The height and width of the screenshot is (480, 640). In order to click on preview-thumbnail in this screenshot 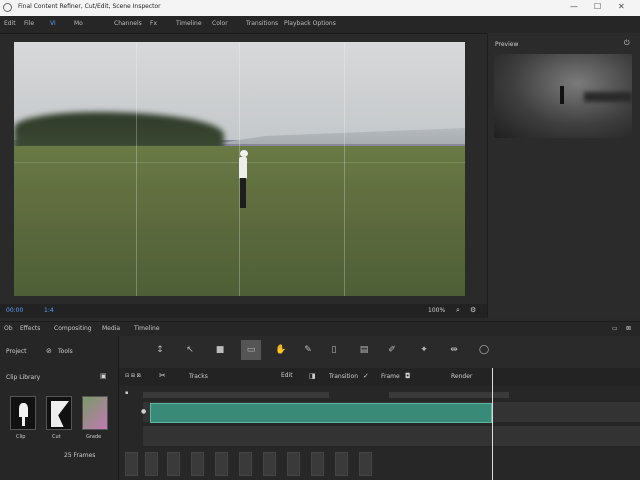, I will do `click(563, 96)`.